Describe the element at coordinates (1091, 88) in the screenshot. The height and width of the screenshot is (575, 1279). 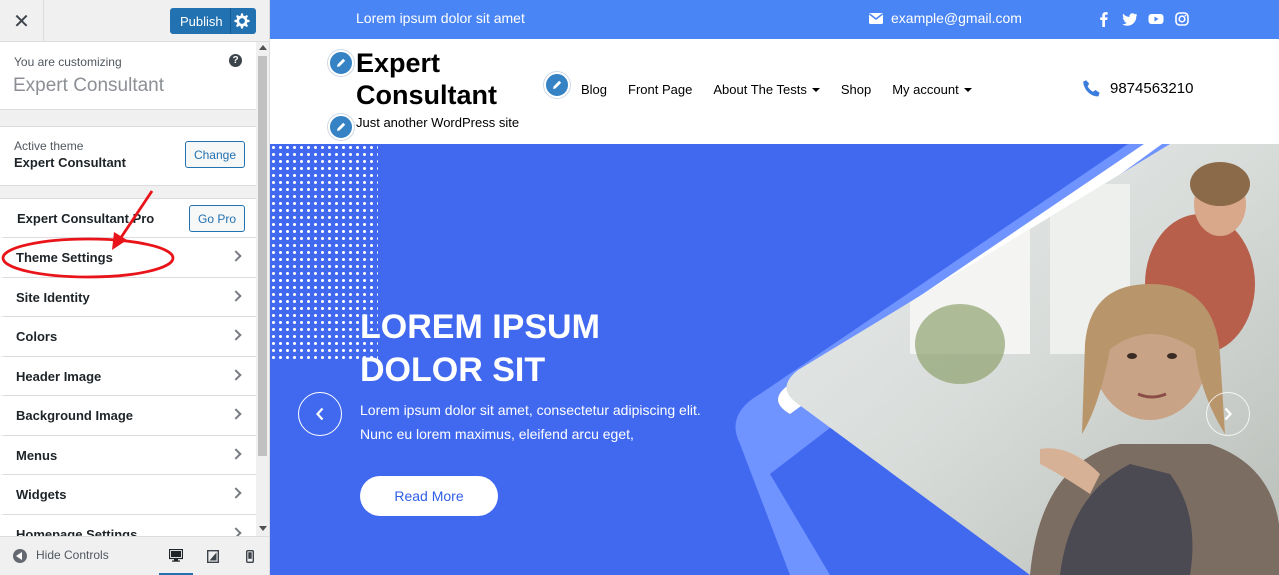
I see `phone-icon` at that location.